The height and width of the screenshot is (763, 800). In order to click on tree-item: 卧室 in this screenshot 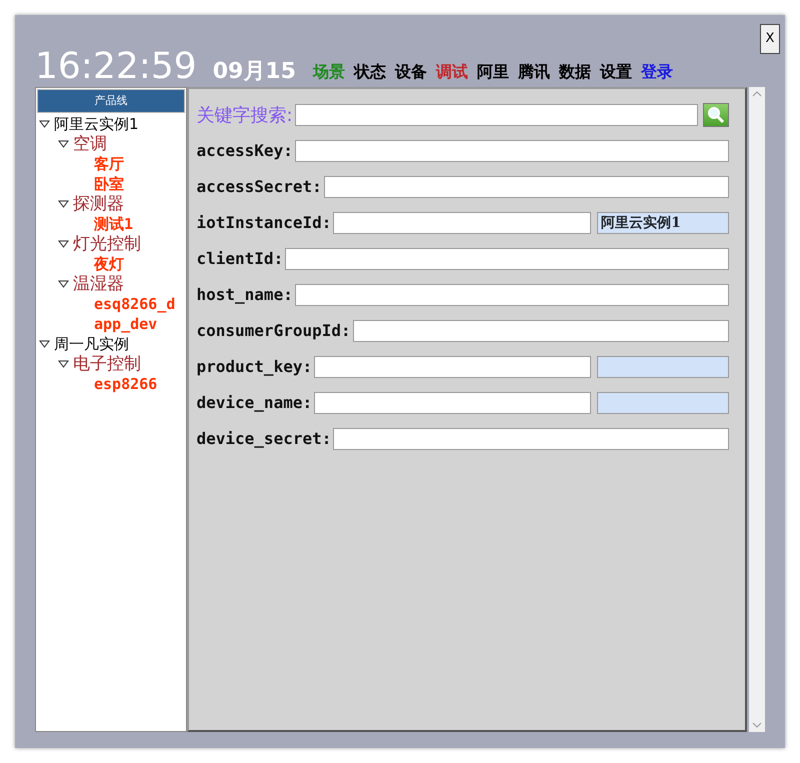, I will do `click(109, 184)`.